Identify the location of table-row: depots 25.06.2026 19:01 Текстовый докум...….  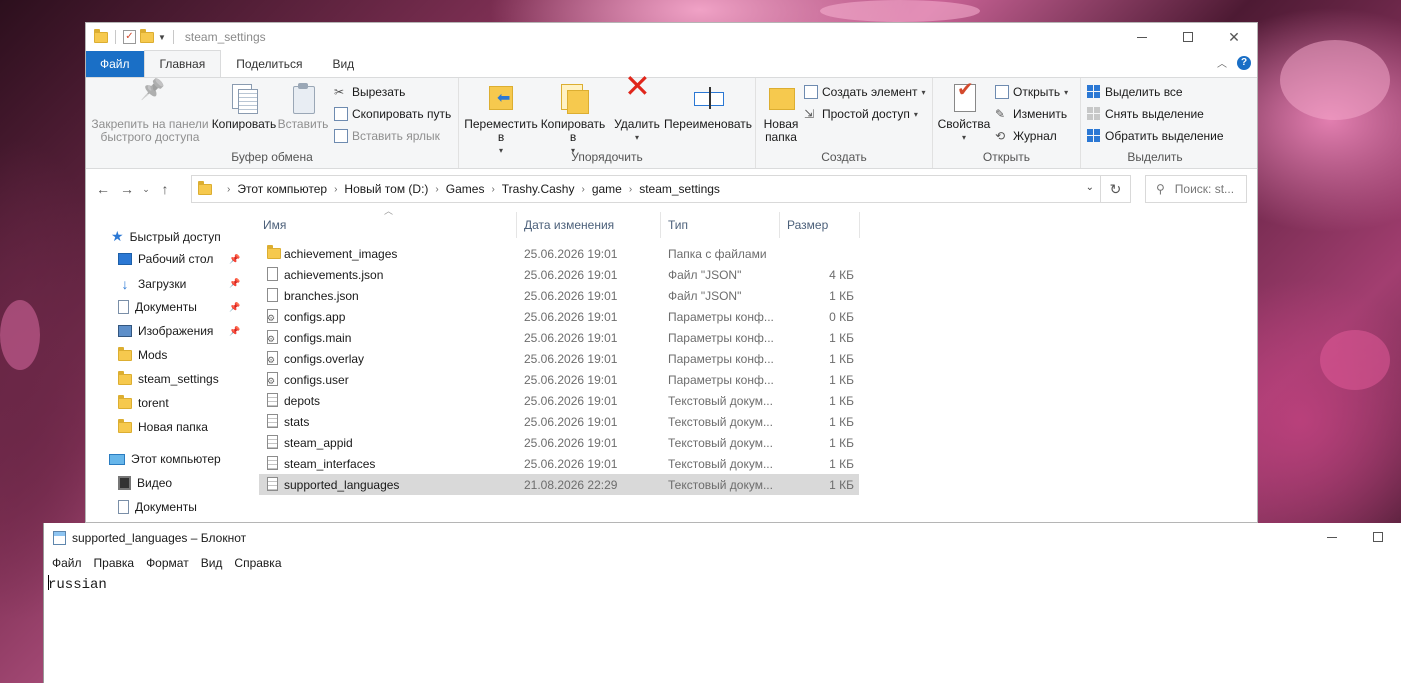
(559, 400).